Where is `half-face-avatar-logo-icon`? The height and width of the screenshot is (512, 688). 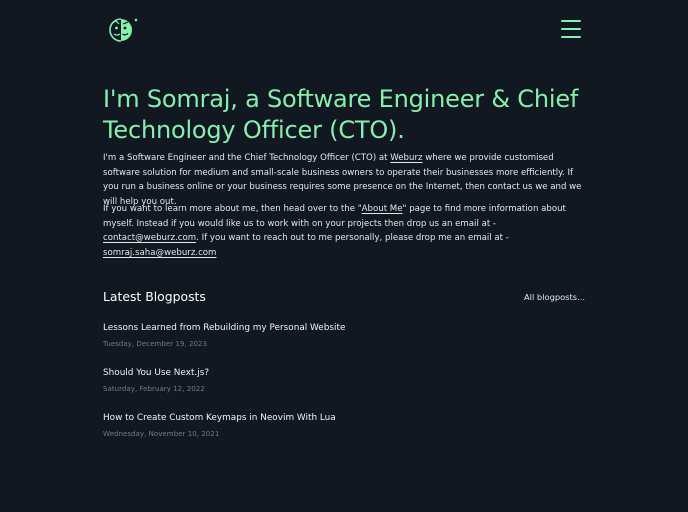
half-face-avatar-logo-icon is located at coordinates (123, 30).